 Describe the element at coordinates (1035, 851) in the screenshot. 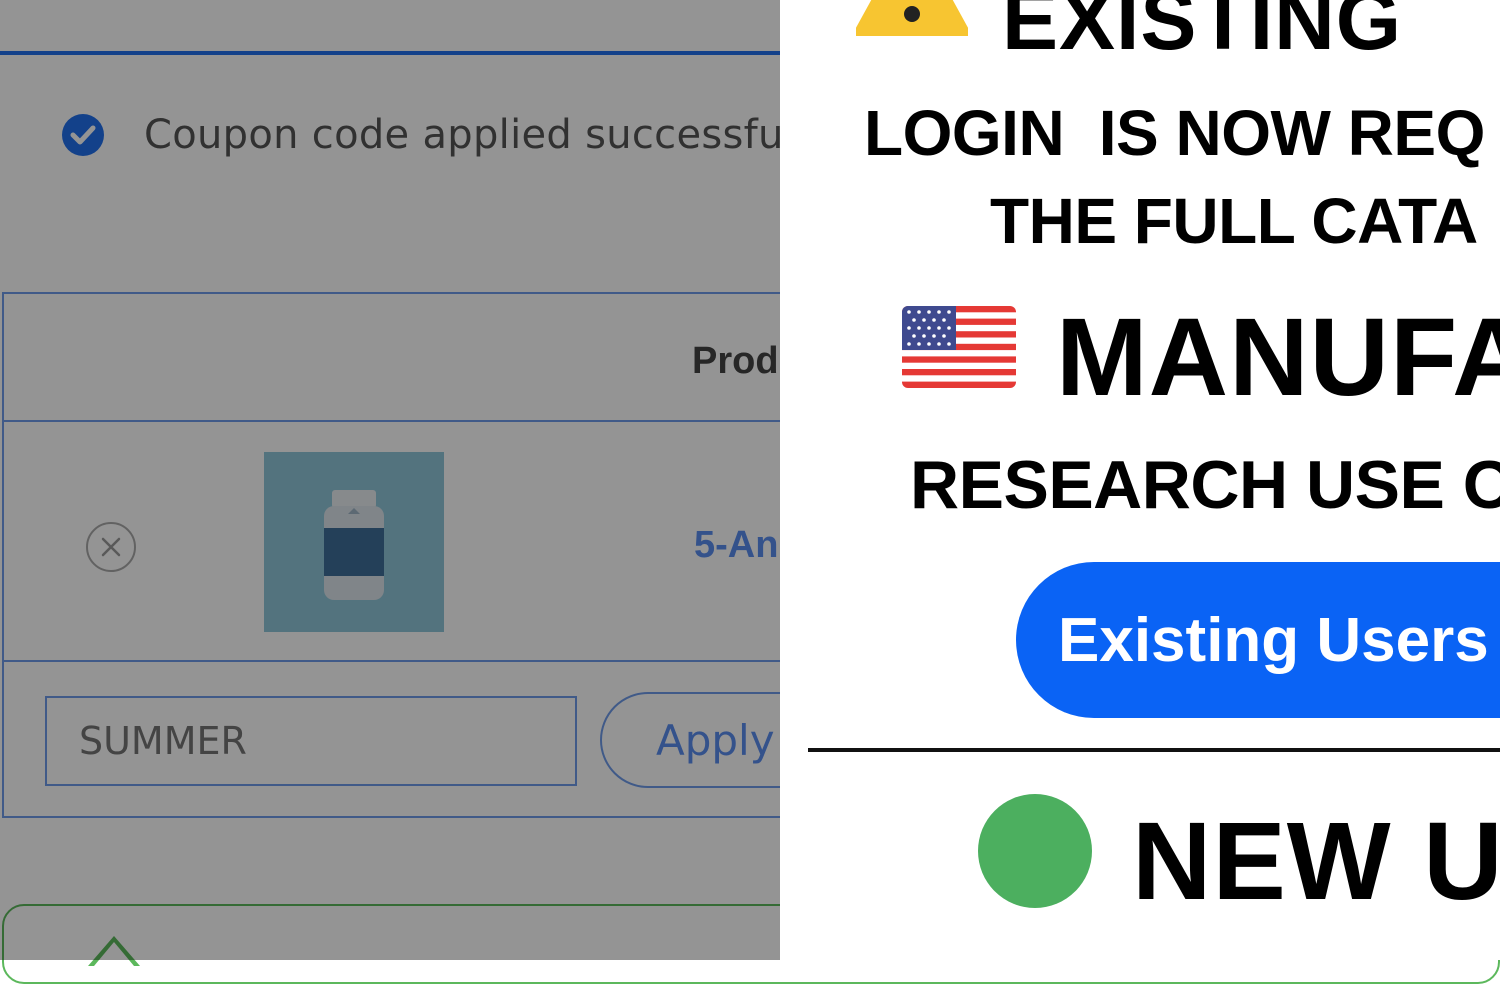

I see `green-dot-icon` at that location.